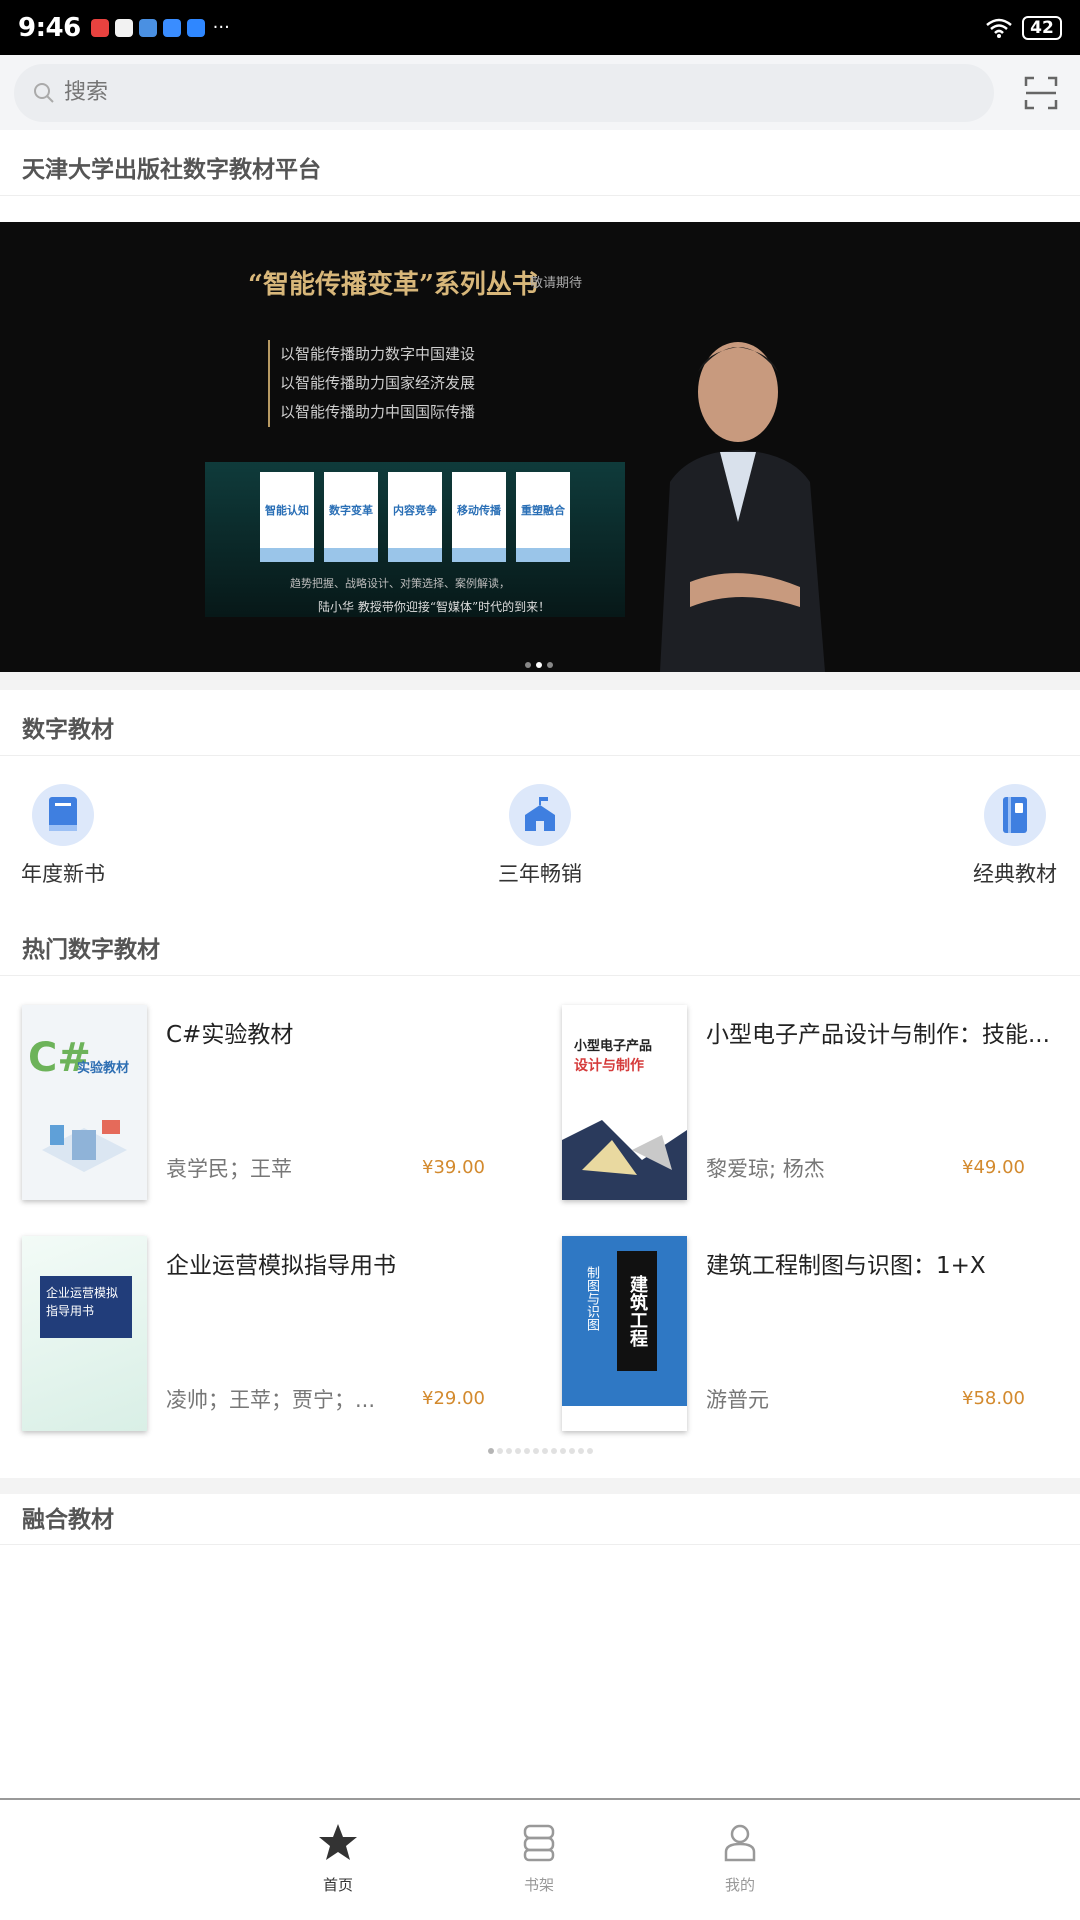 The image size is (1080, 1920). I want to click on notification-icons, so click(147, 27).